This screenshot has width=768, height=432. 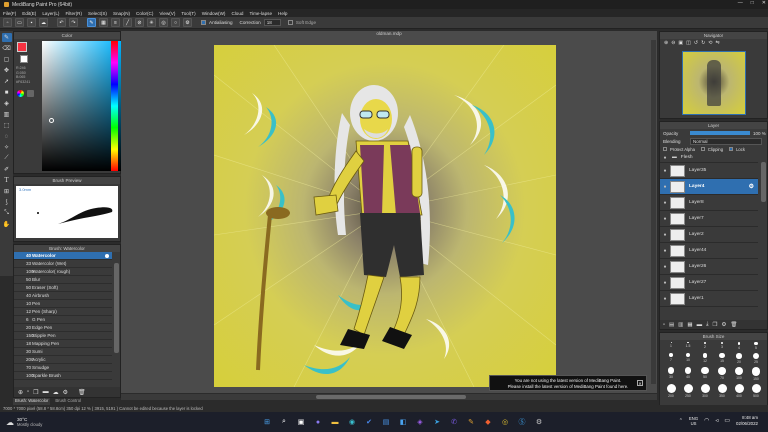 I want to click on add-8bit-layer-icon: ▥, so click(x=680, y=325).